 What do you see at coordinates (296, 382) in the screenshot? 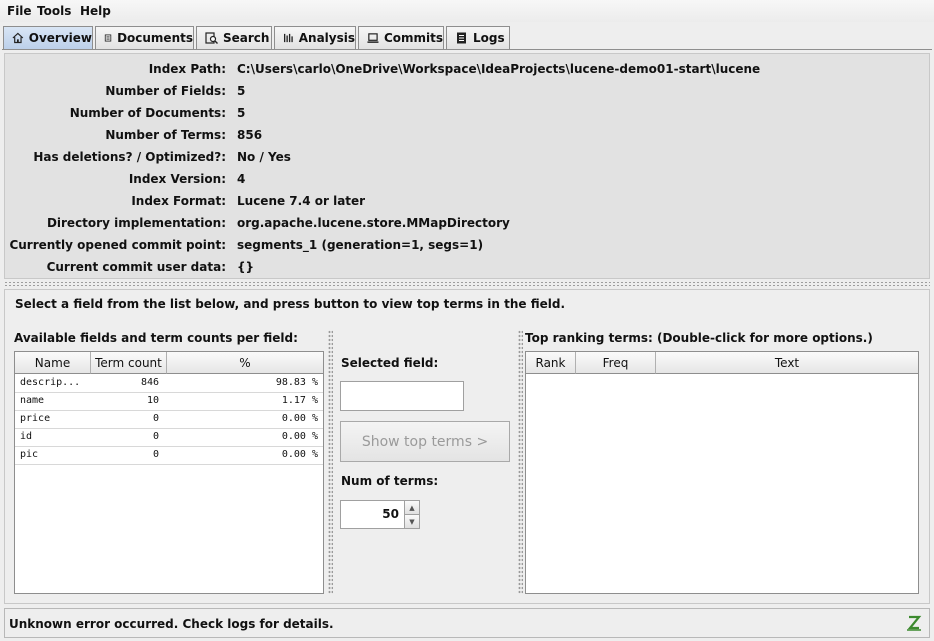
I see `field-percent: 98.83 %` at bounding box center [296, 382].